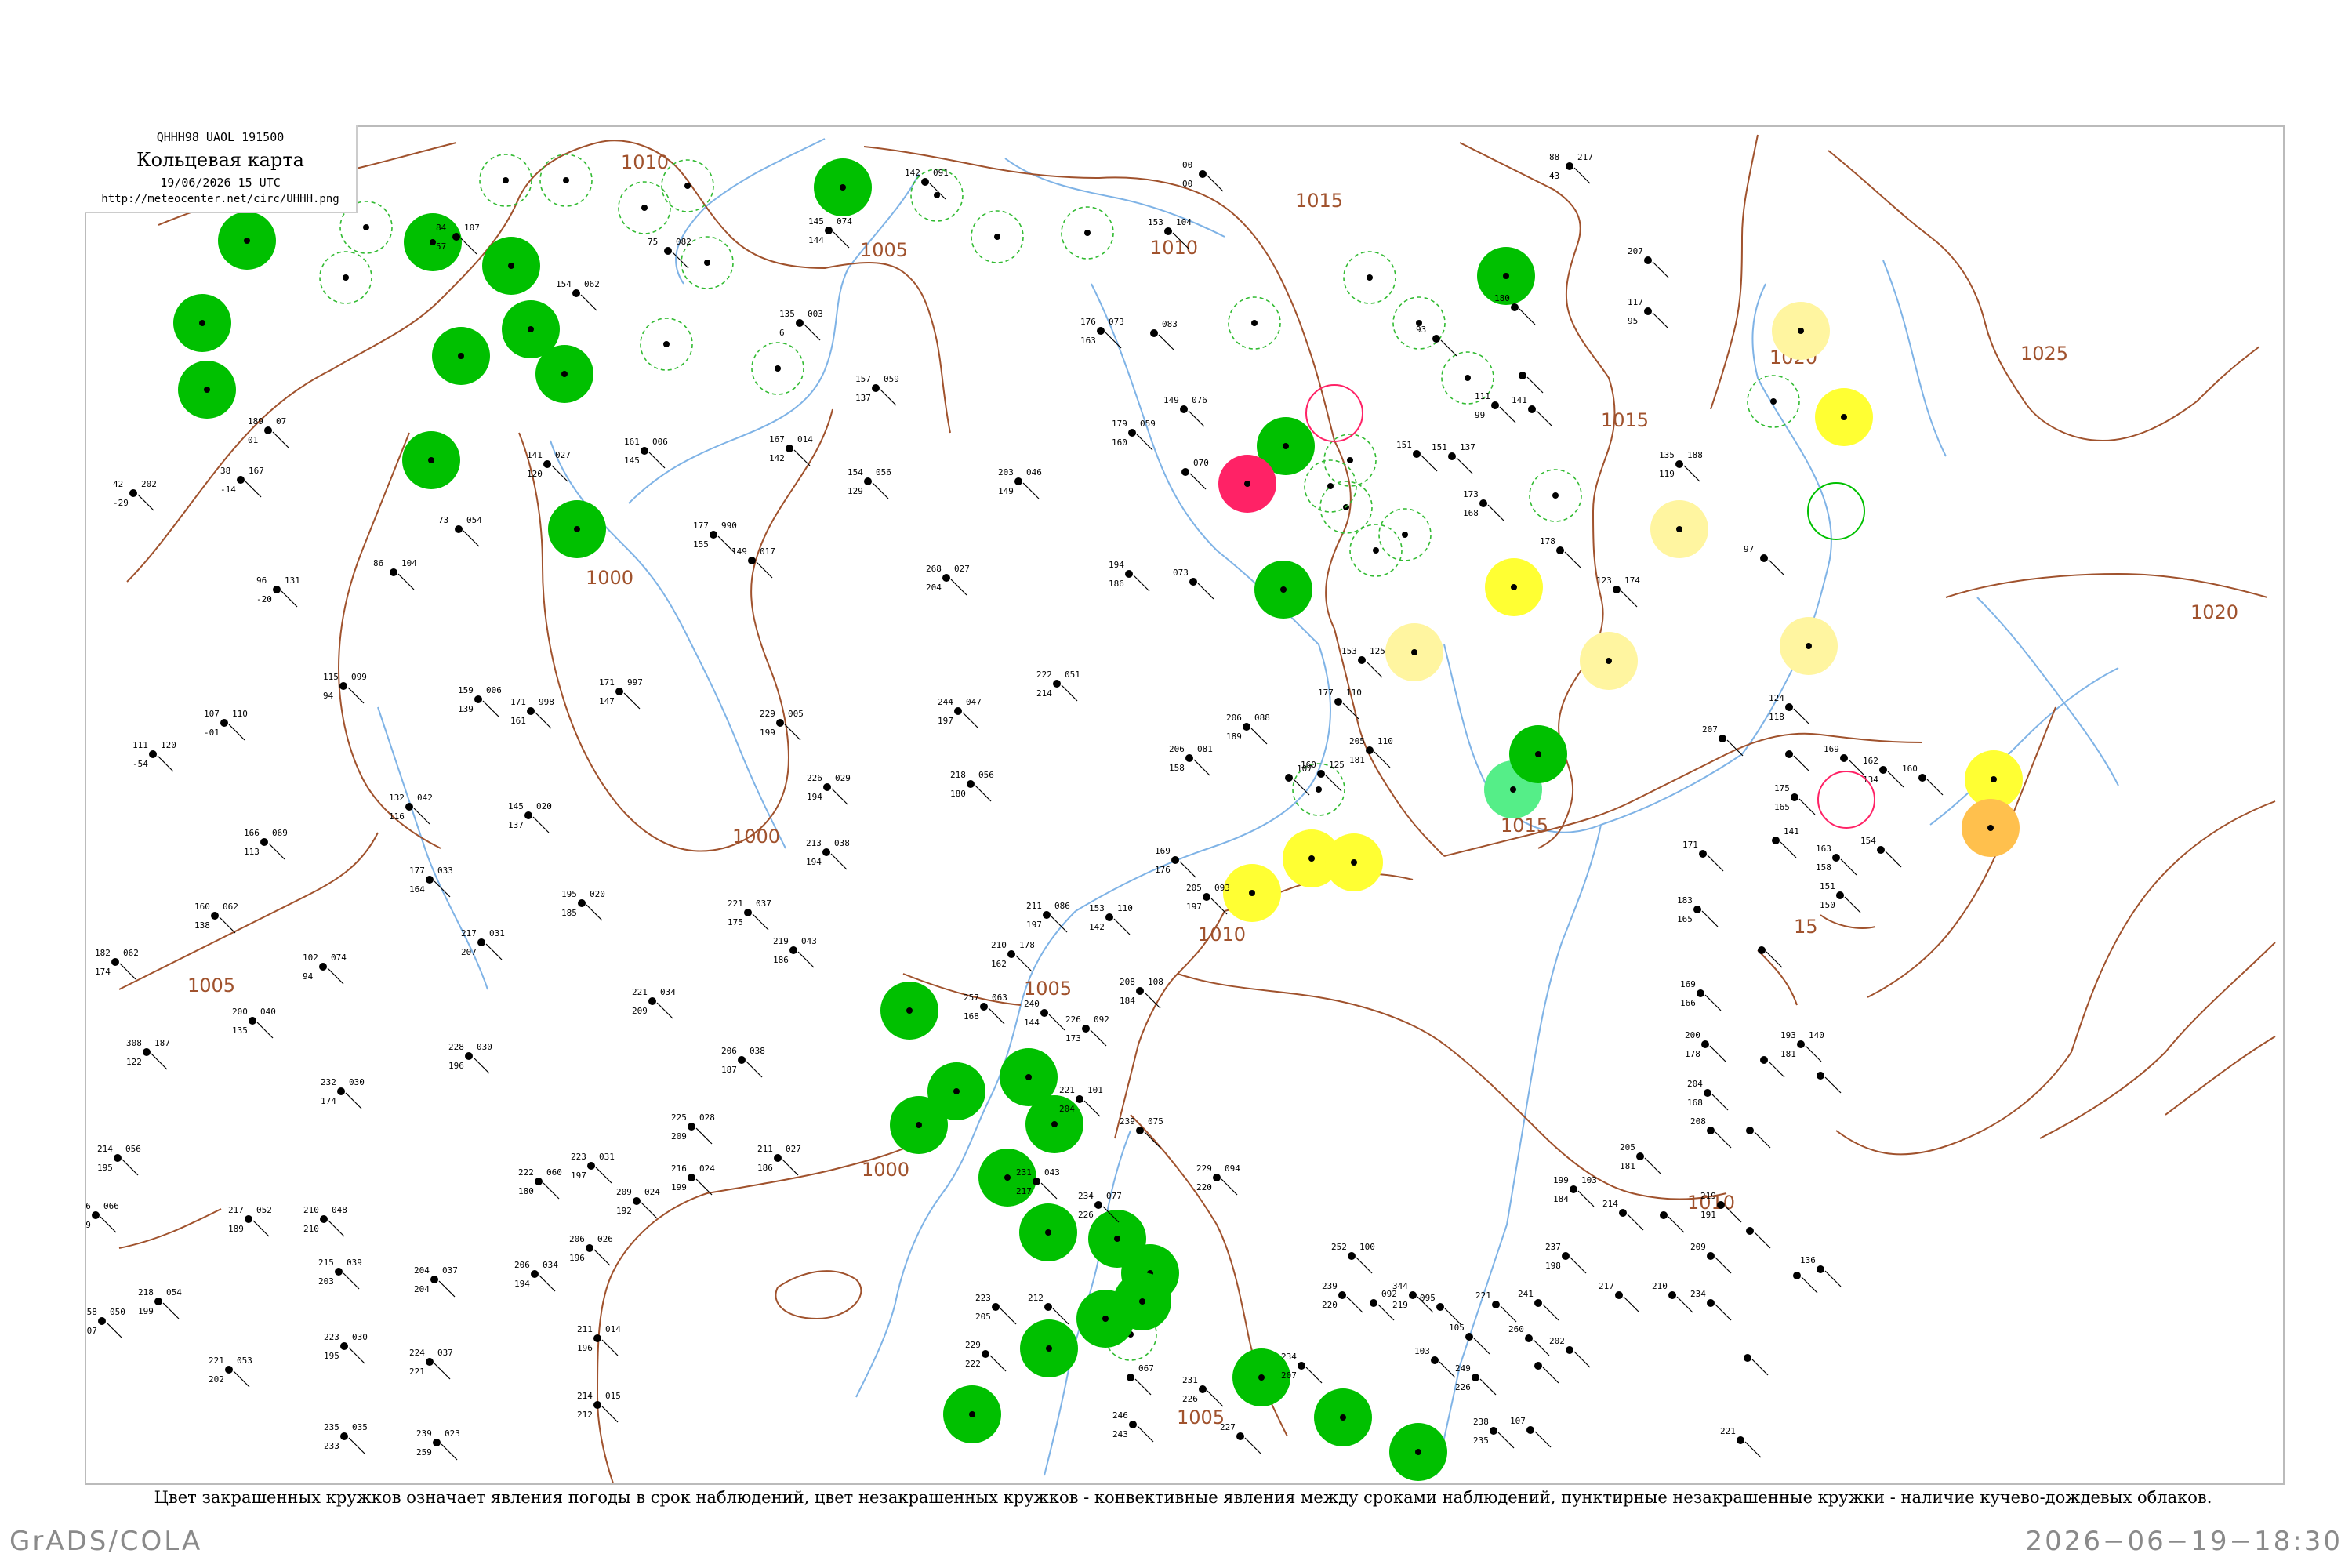 This screenshot has width=2352, height=1568. What do you see at coordinates (1337, 765) in the screenshot?
I see `pressure-value: 125` at bounding box center [1337, 765].